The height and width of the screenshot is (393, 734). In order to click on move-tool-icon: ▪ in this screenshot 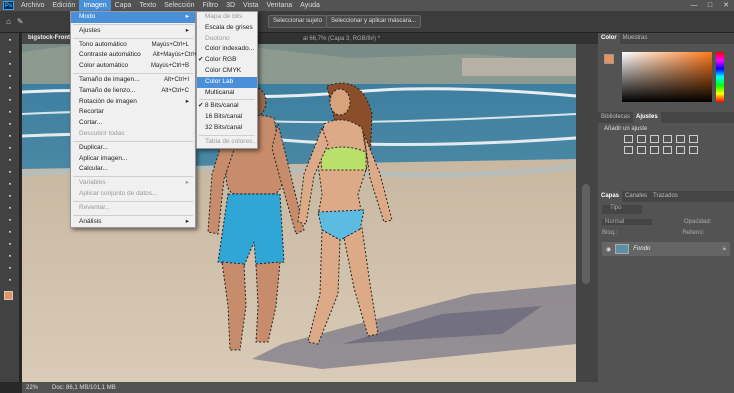, I will do `click(10, 40)`.